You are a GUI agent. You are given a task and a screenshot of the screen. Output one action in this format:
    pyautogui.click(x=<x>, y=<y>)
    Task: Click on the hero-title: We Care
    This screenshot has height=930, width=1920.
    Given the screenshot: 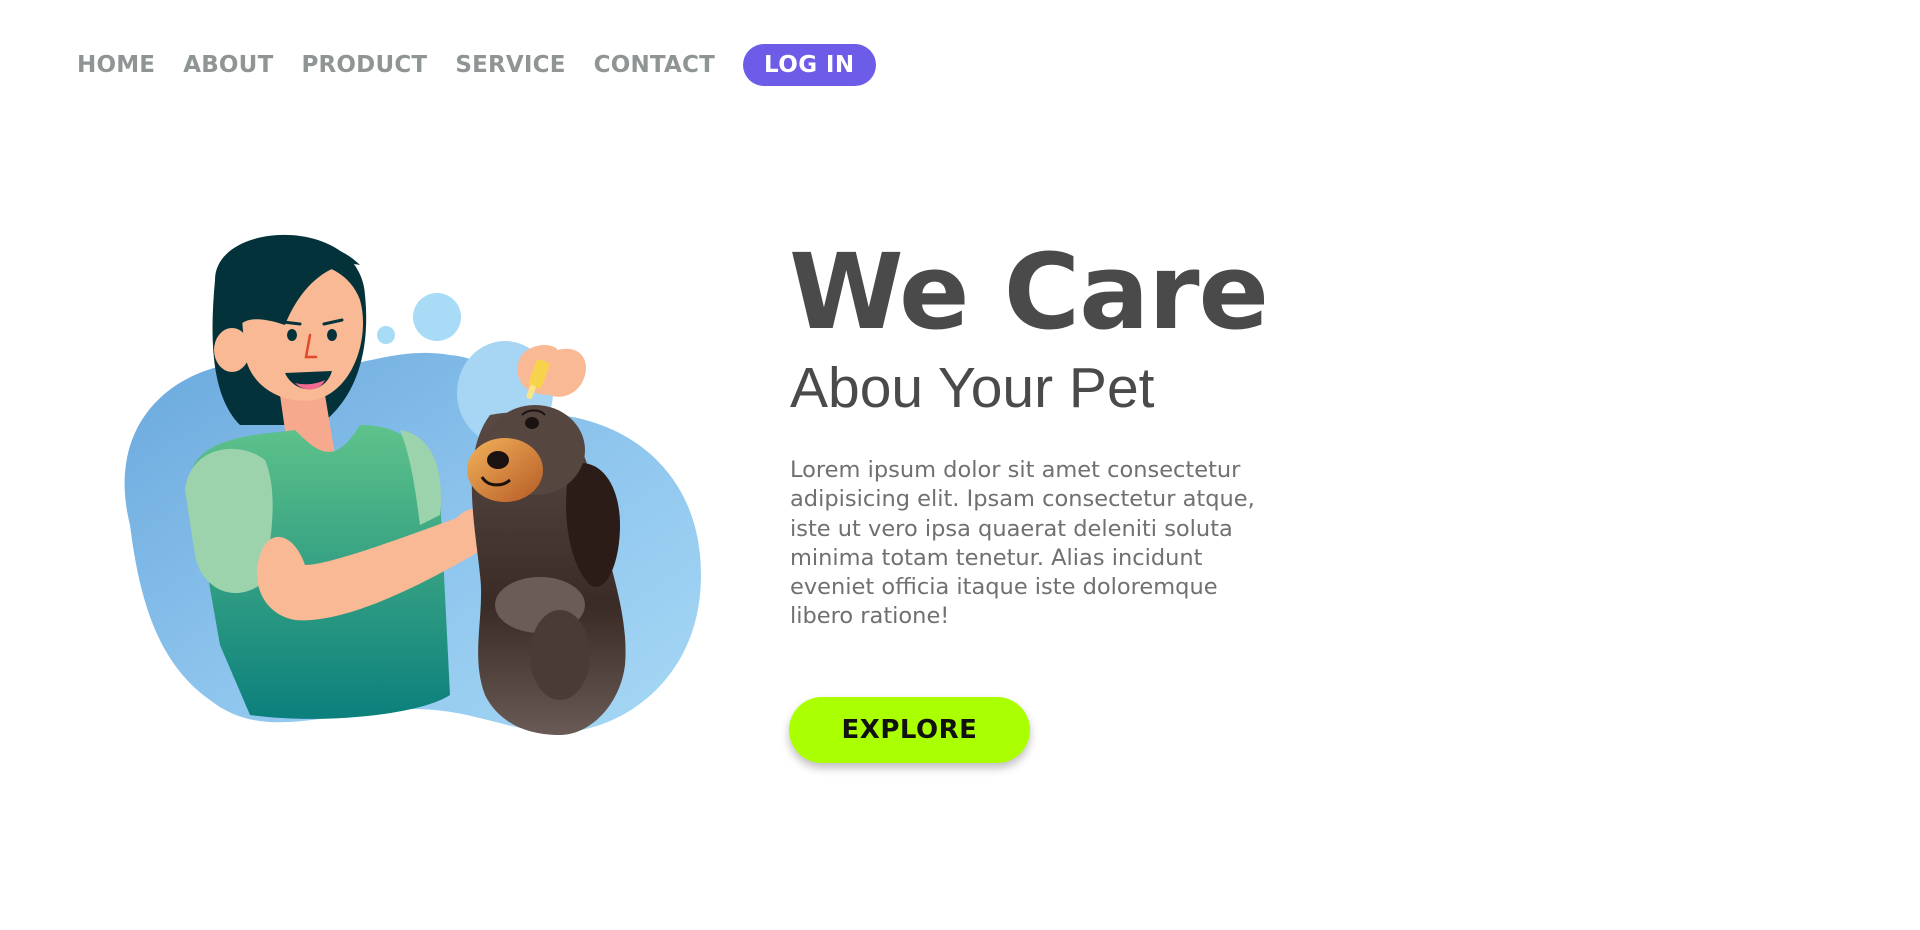 What is the action you would take?
    pyautogui.click(x=1029, y=292)
    